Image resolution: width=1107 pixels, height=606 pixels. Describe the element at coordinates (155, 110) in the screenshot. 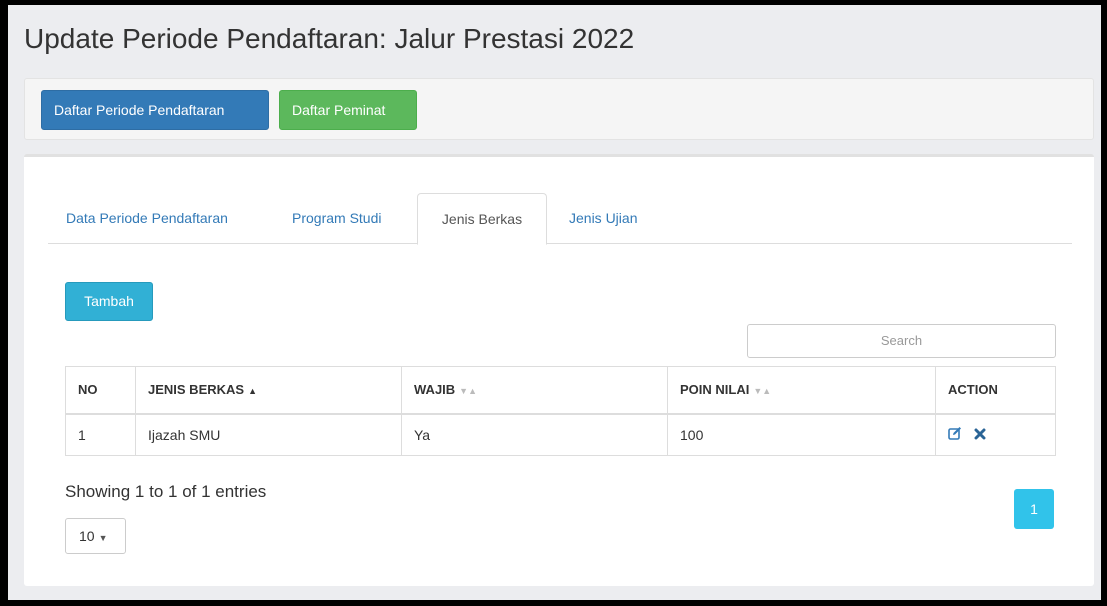

I see `daftar-periode-button: Daftar Periode Pendaftaran` at that location.